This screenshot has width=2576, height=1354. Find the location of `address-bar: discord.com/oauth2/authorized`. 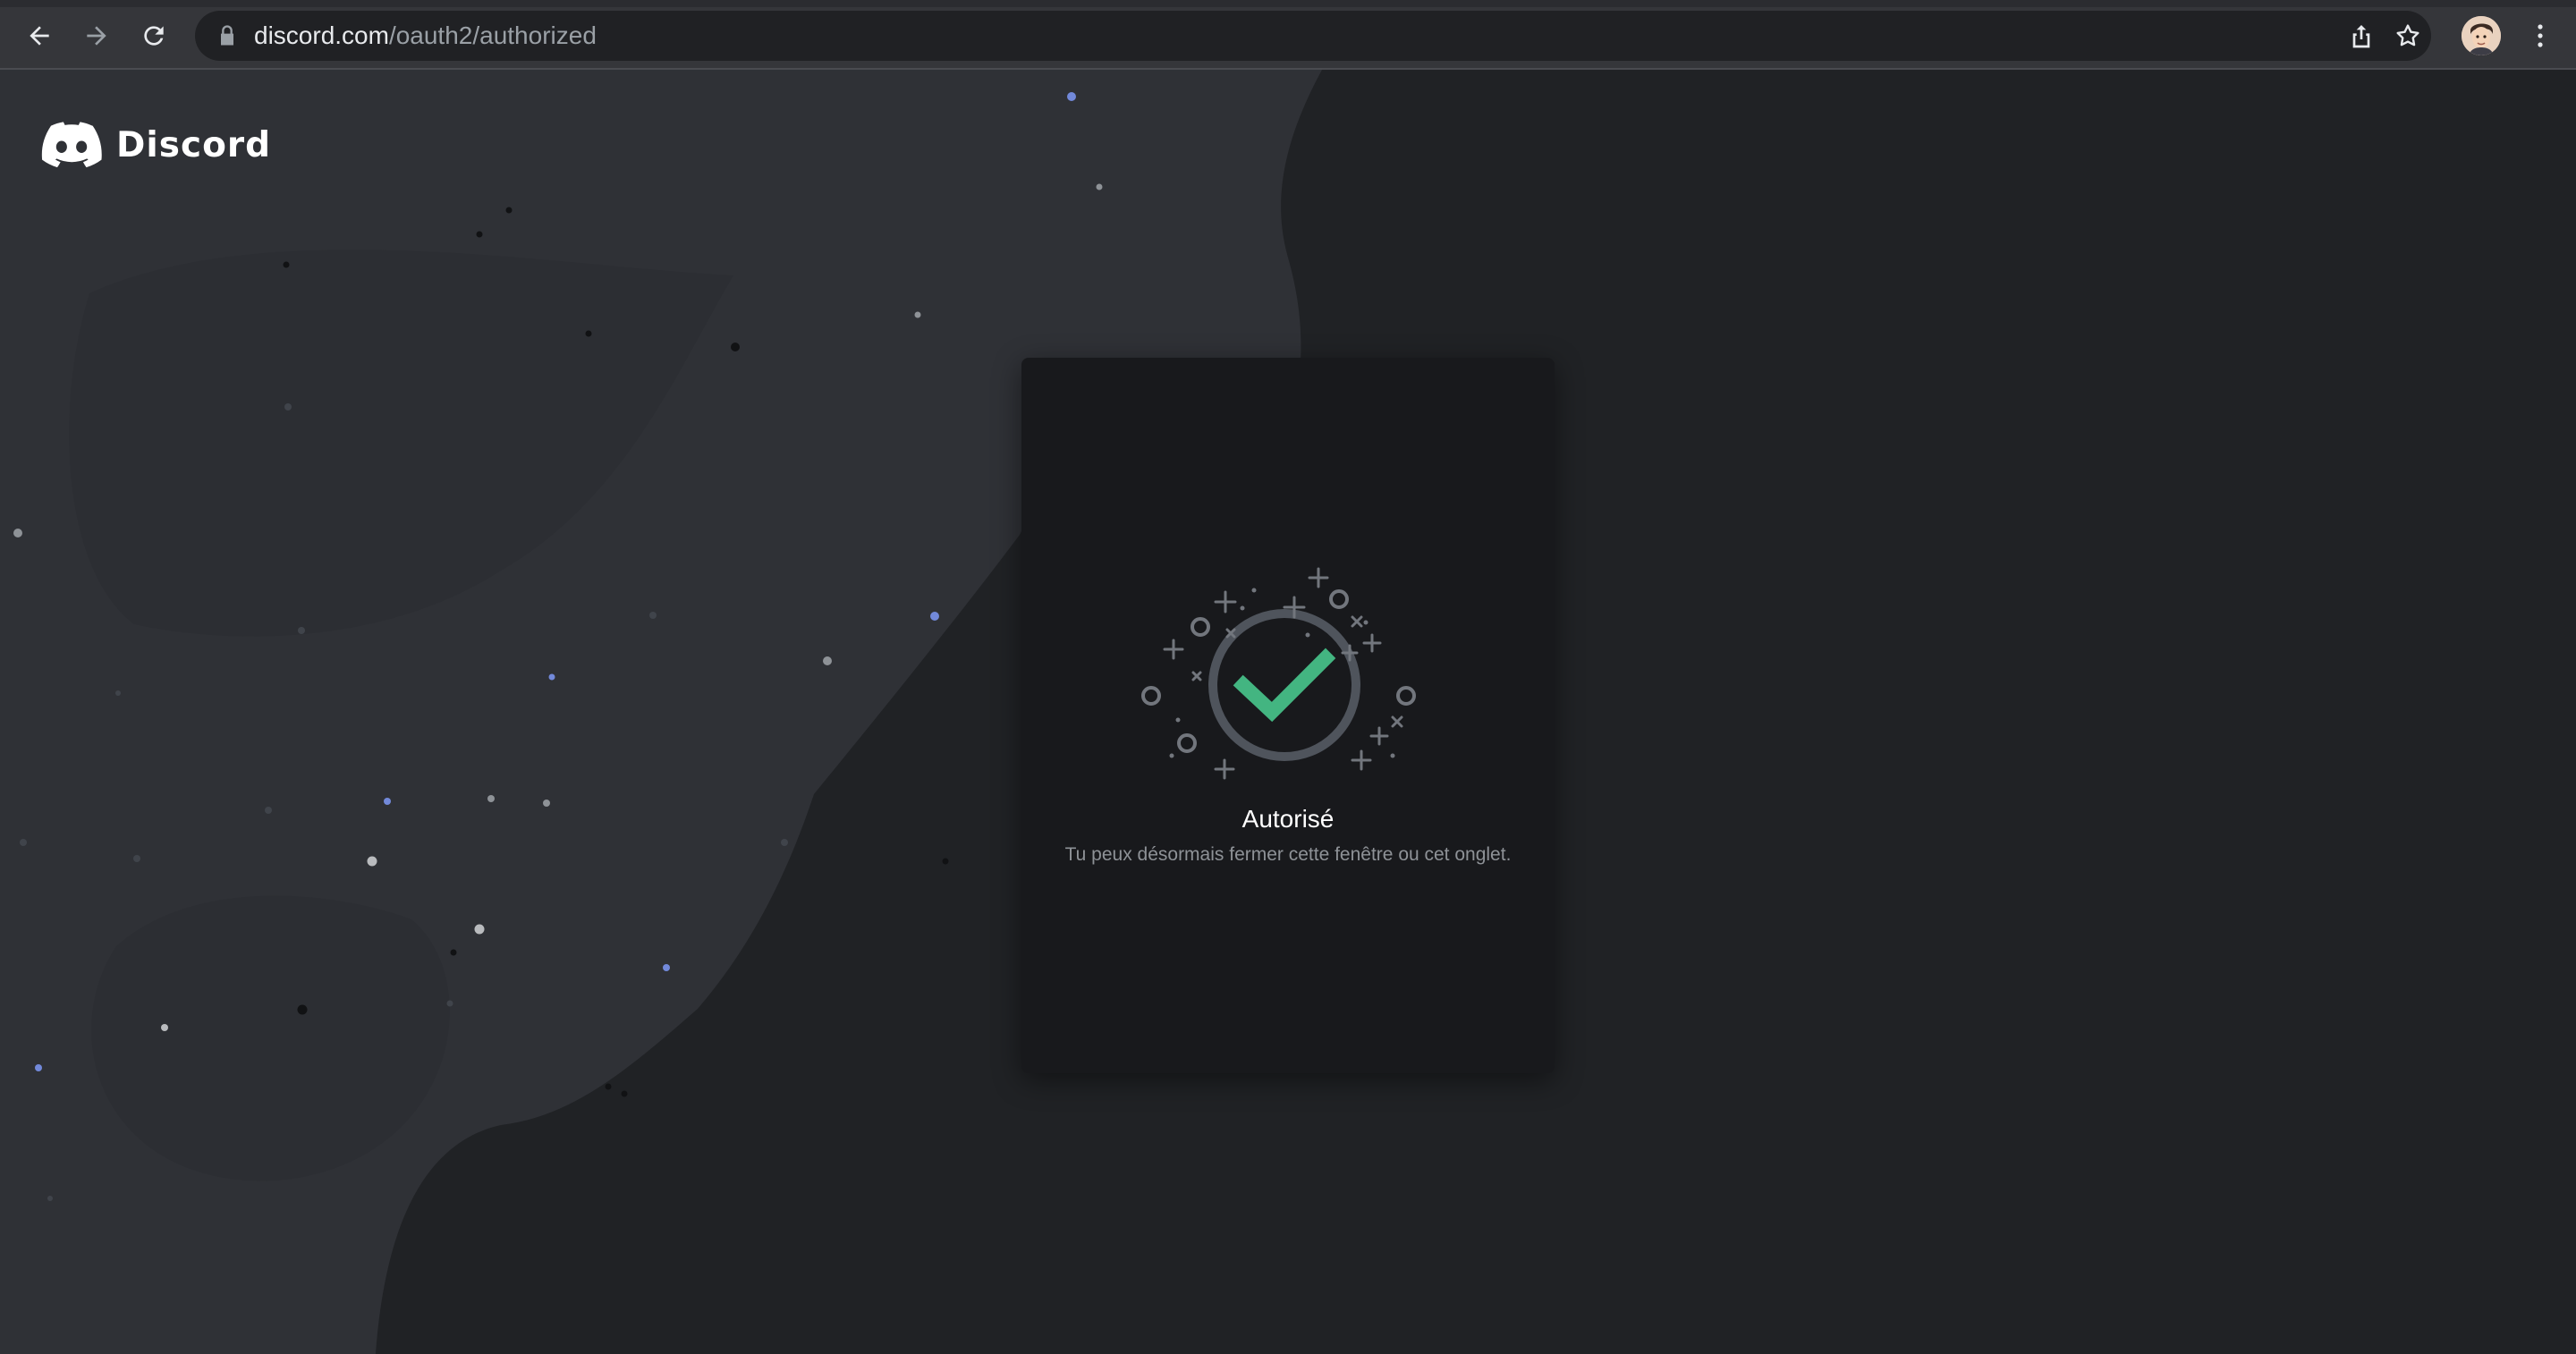

address-bar: discord.com/oauth2/authorized is located at coordinates (1313, 36).